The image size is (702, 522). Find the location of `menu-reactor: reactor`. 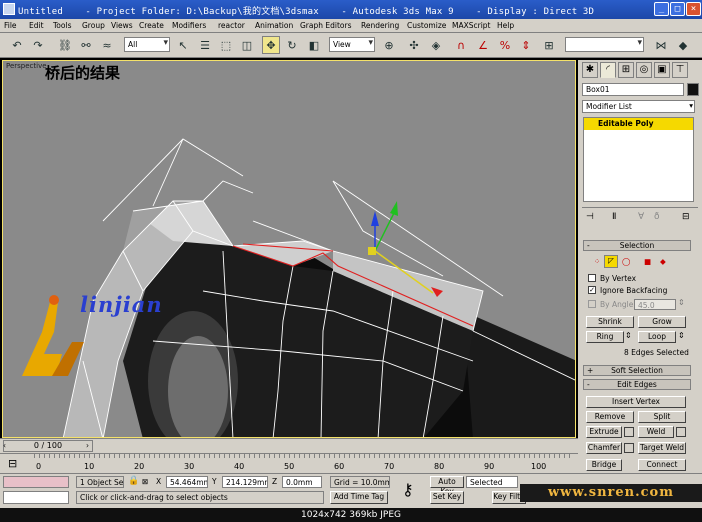

menu-reactor: reactor is located at coordinates (231, 25).